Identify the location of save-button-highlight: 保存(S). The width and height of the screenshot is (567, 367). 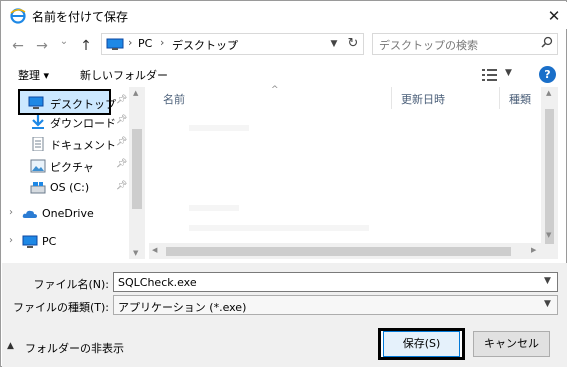
(421, 344).